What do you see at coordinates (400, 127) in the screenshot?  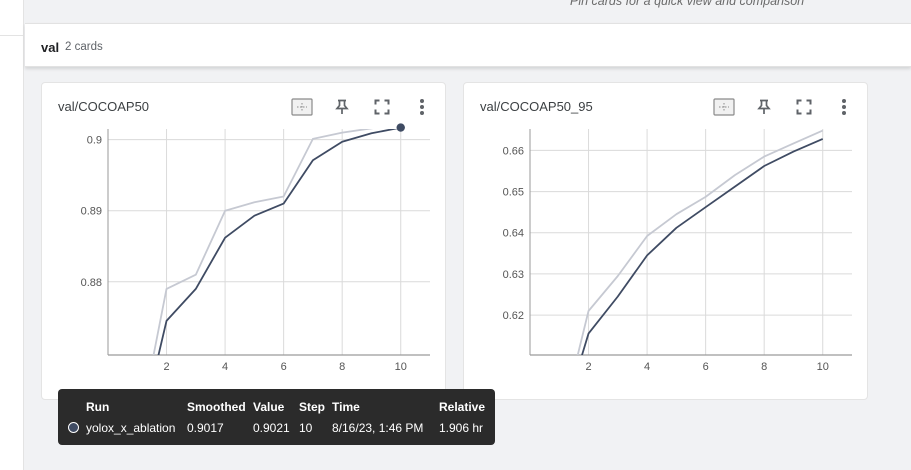 I see `hover-point-marker` at bounding box center [400, 127].